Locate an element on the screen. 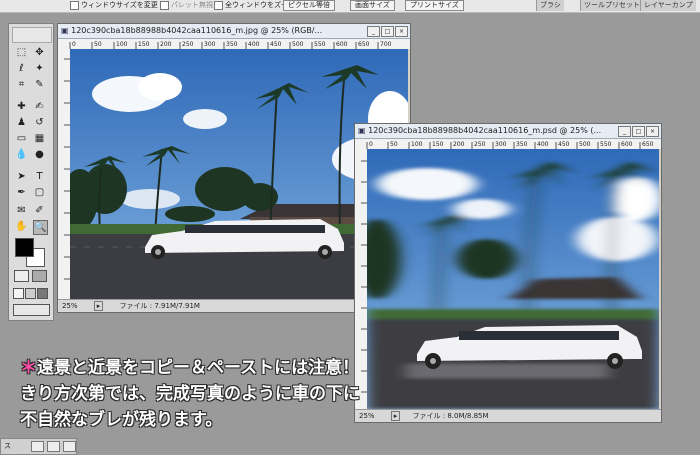  zoom-all-checkbox is located at coordinates (218, 5).